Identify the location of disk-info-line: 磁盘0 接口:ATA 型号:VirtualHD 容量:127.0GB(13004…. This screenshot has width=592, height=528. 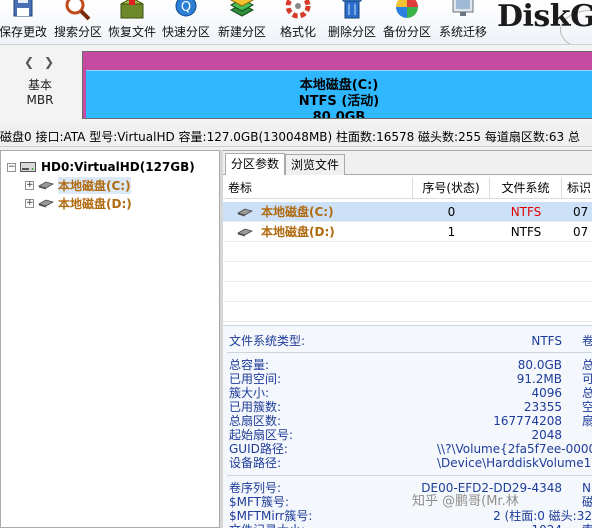
(296, 137).